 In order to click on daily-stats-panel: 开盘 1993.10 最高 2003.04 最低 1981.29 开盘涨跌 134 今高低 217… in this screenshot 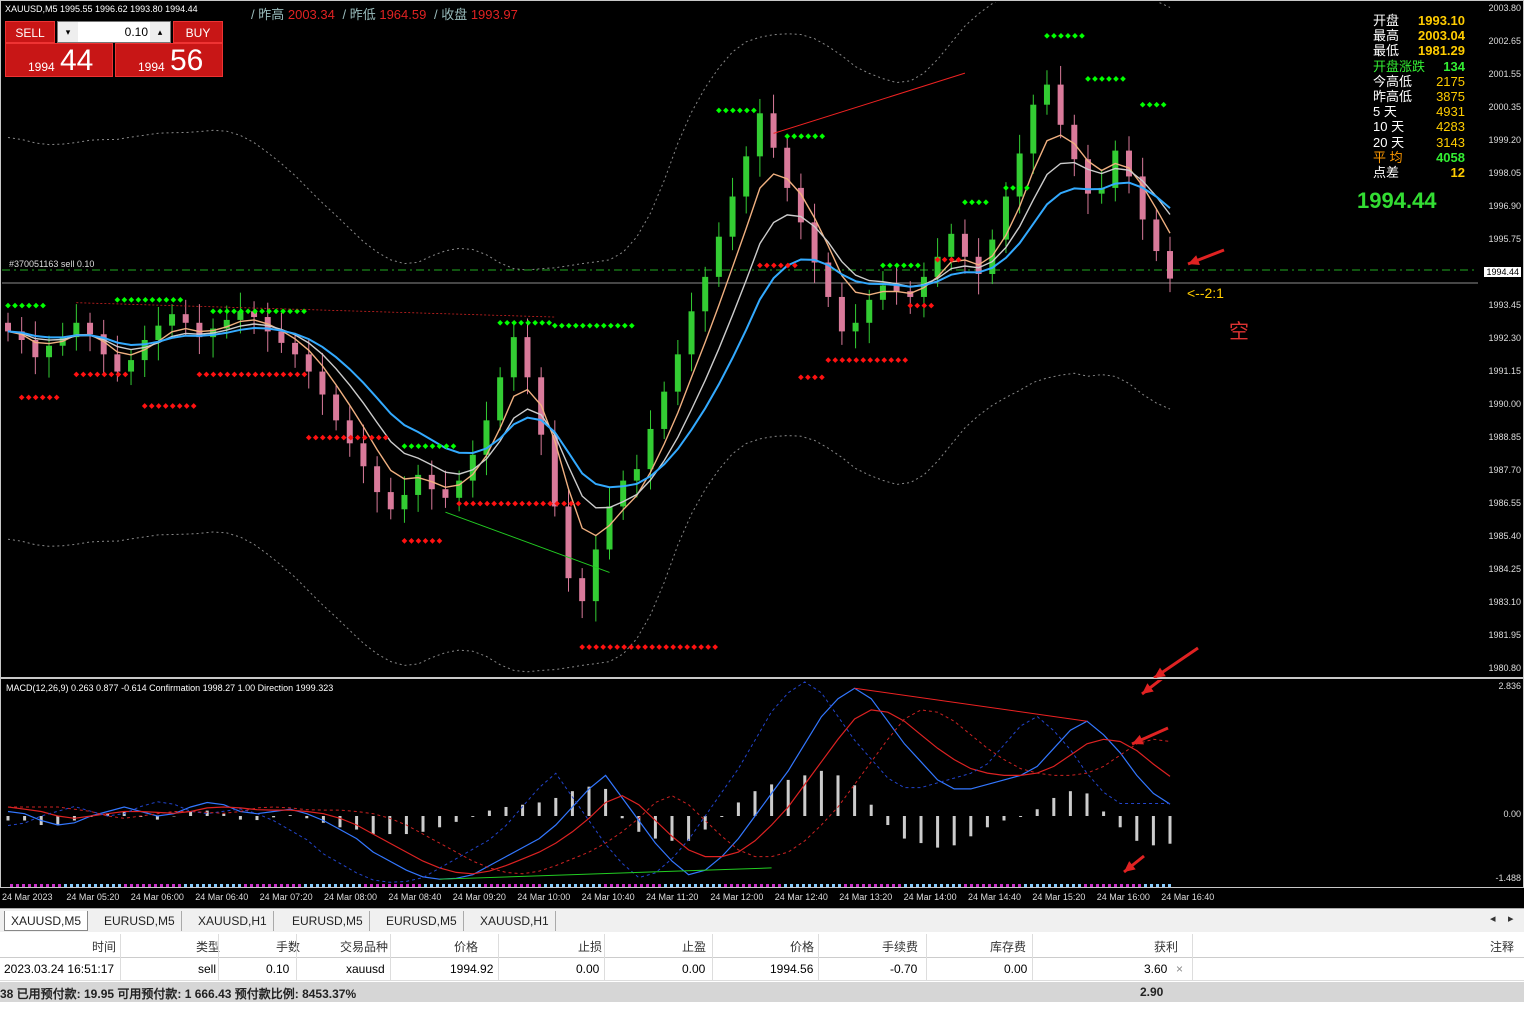, I will do `click(1419, 96)`.